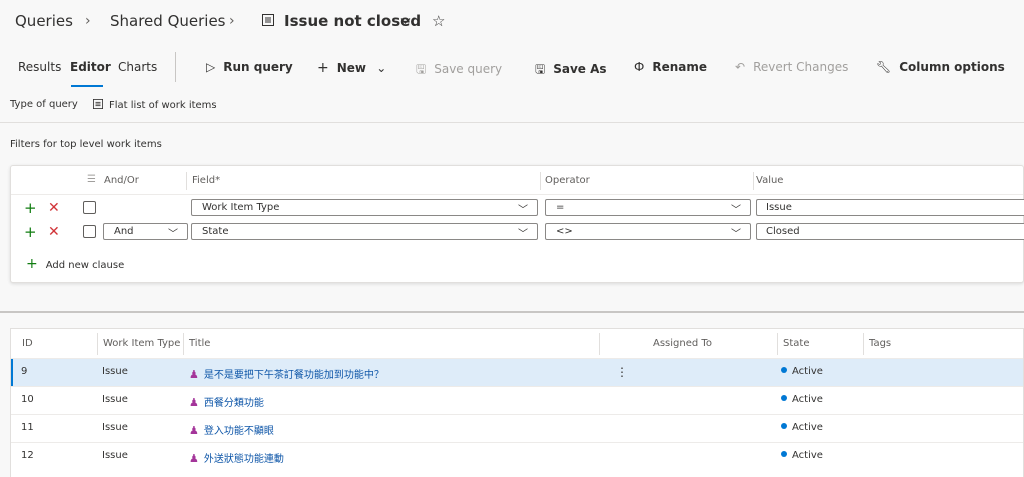 Image resolution: width=1024 pixels, height=477 pixels. I want to click on editor-results-splitter, so click(512, 312).